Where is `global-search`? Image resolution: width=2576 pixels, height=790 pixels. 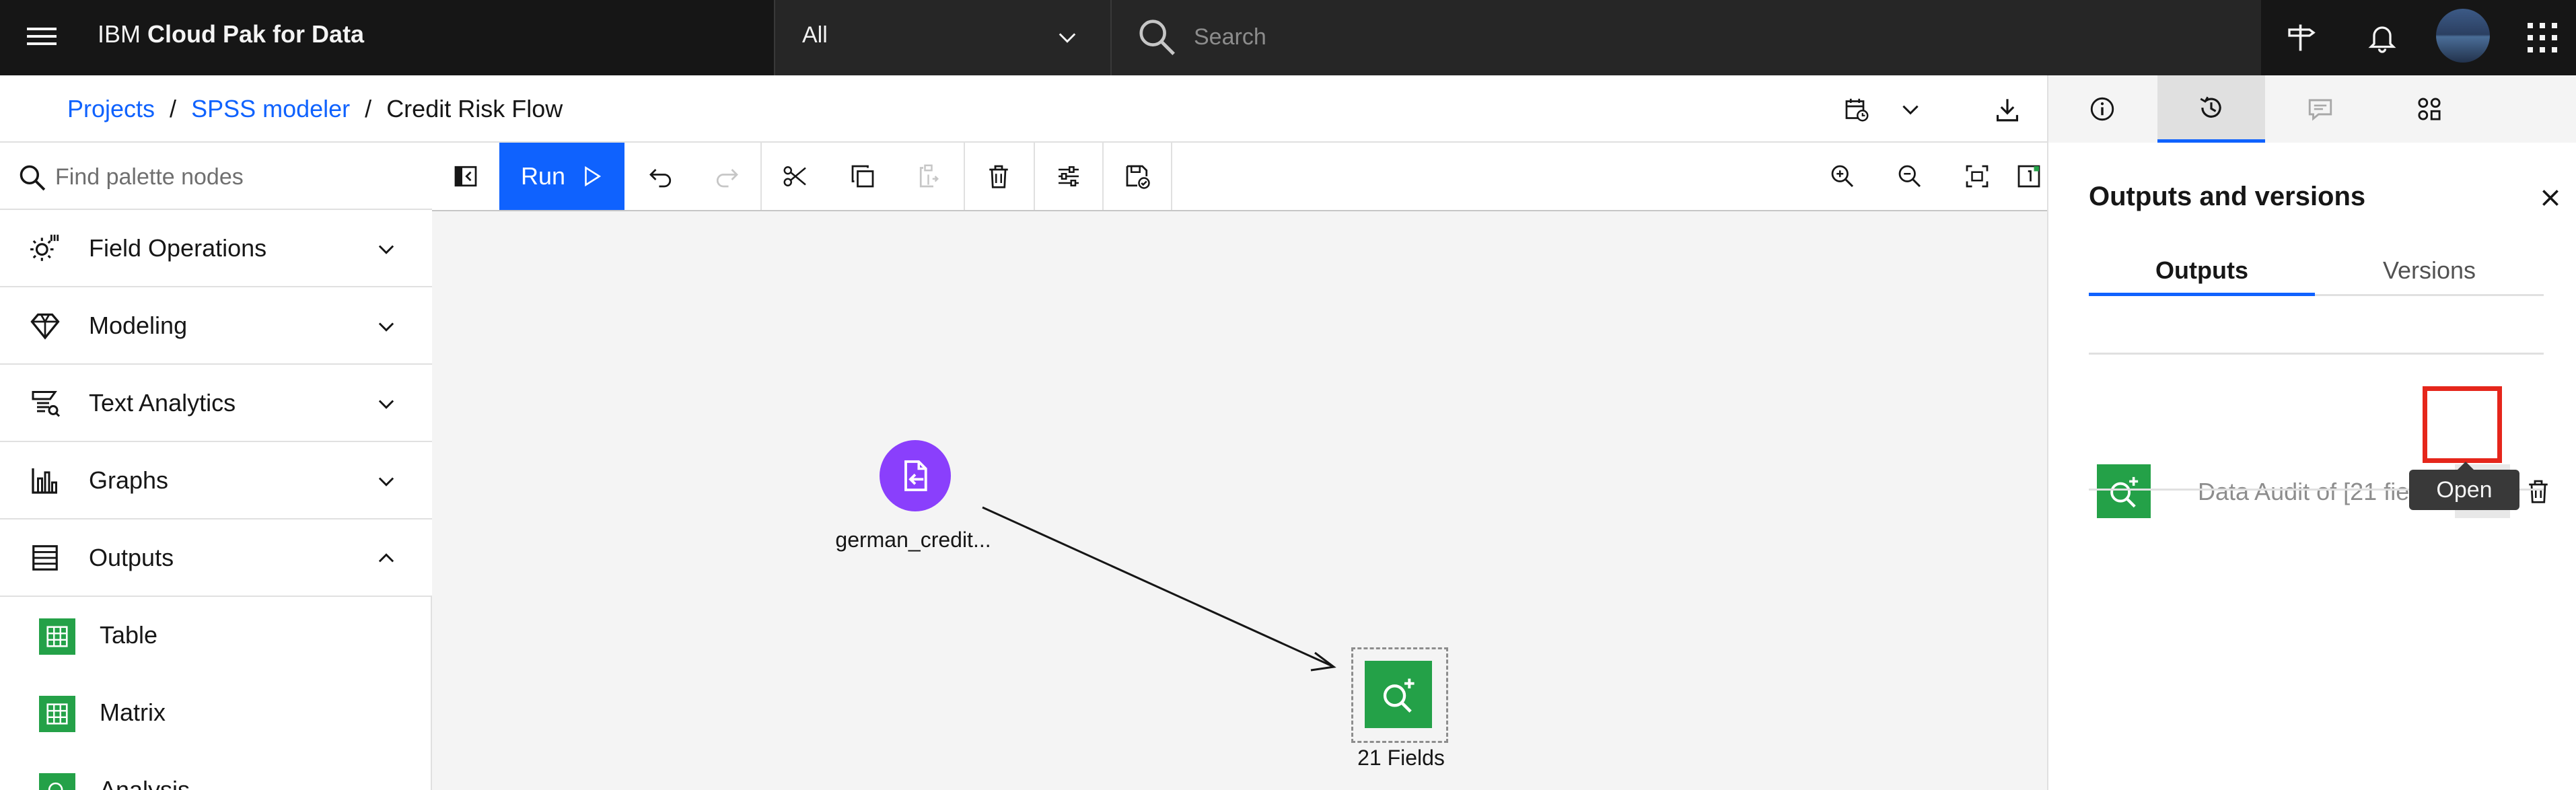
global-search is located at coordinates (1685, 37).